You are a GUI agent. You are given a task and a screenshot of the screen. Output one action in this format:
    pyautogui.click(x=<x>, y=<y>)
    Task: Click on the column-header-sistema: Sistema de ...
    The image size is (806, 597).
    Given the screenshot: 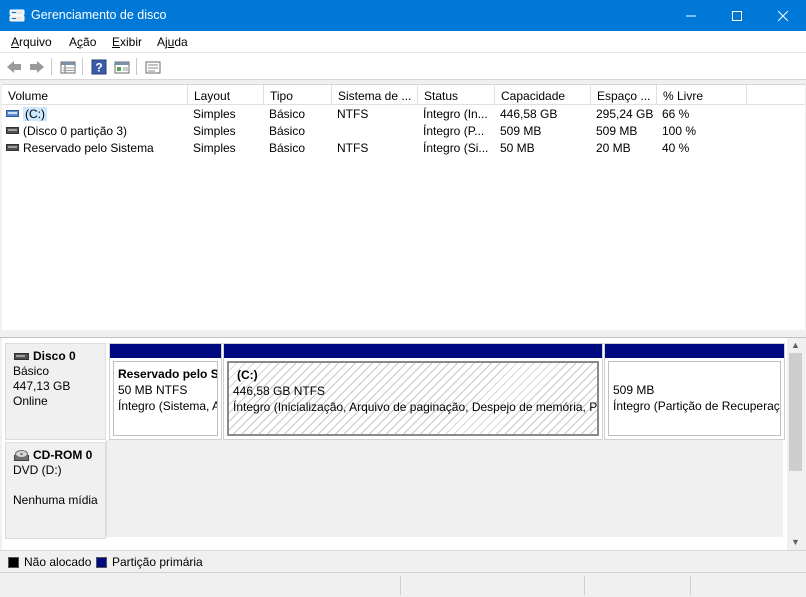 What is the action you would take?
    pyautogui.click(x=375, y=95)
    